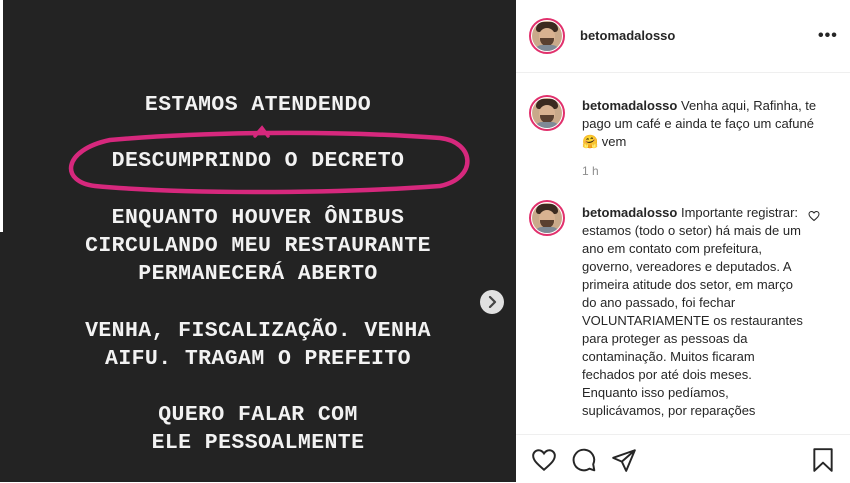  I want to click on share-icon, so click(624, 460).